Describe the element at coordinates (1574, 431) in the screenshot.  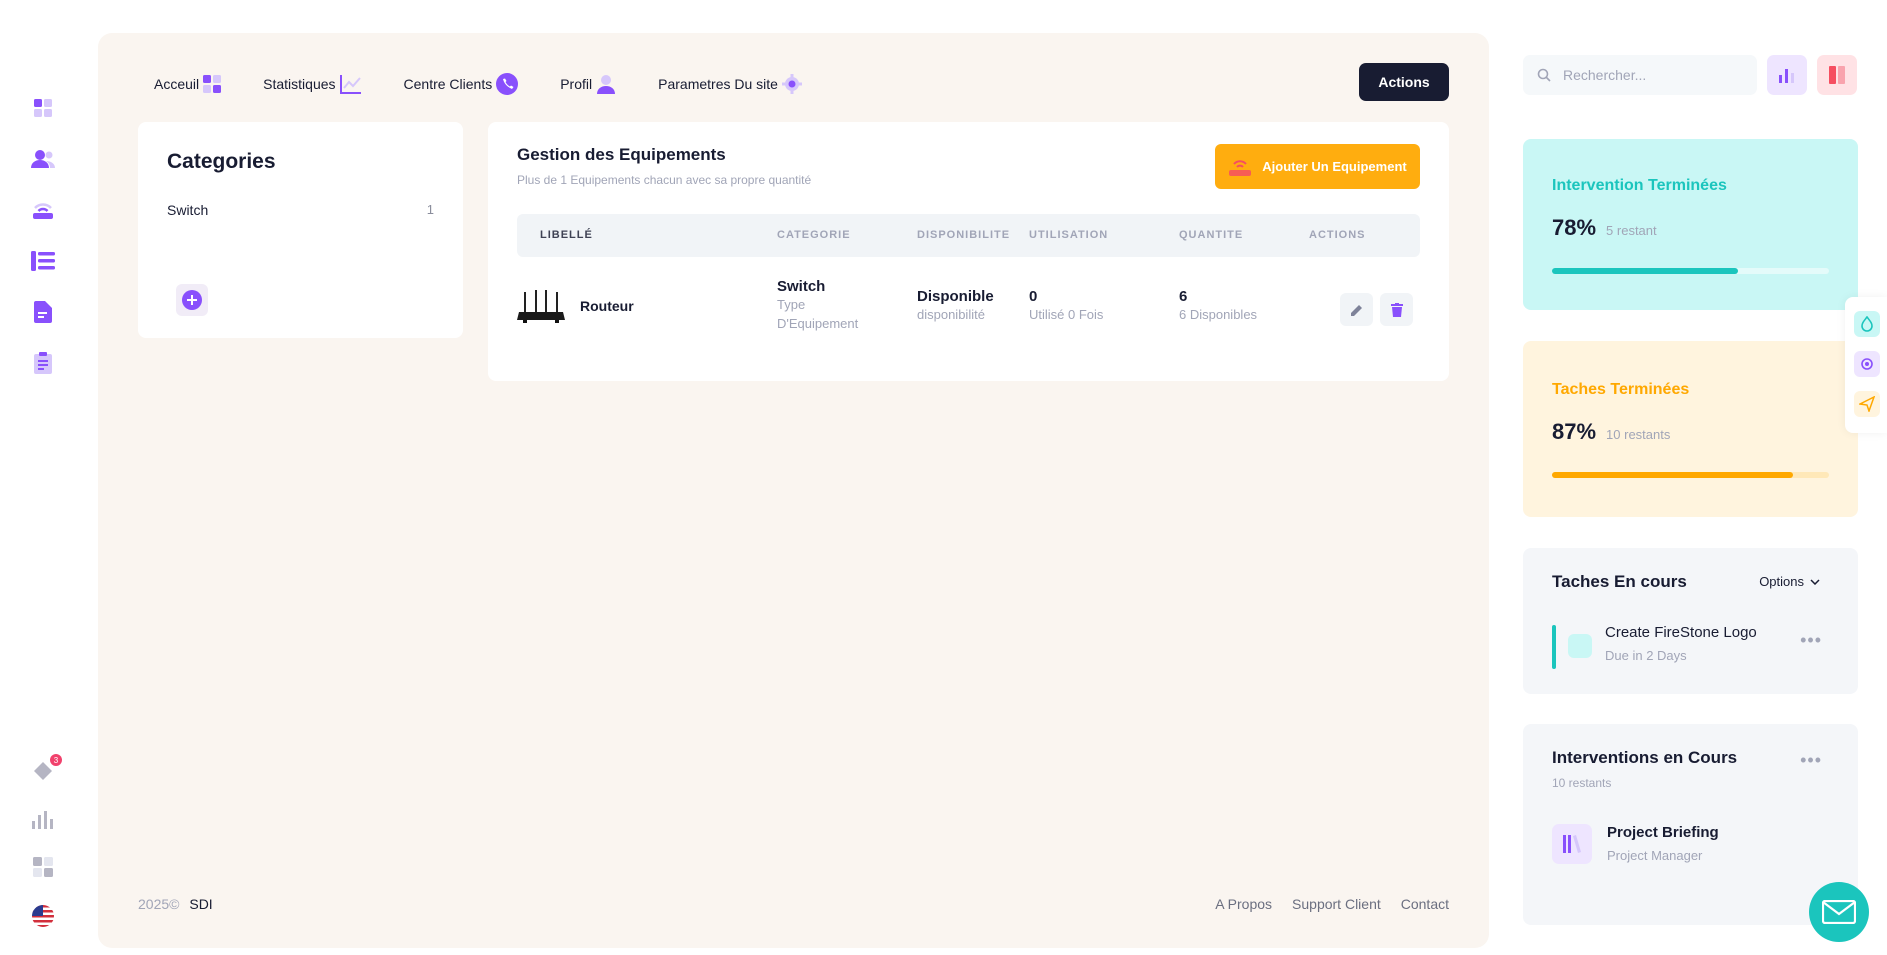
I see `stat-percent: 87%` at that location.